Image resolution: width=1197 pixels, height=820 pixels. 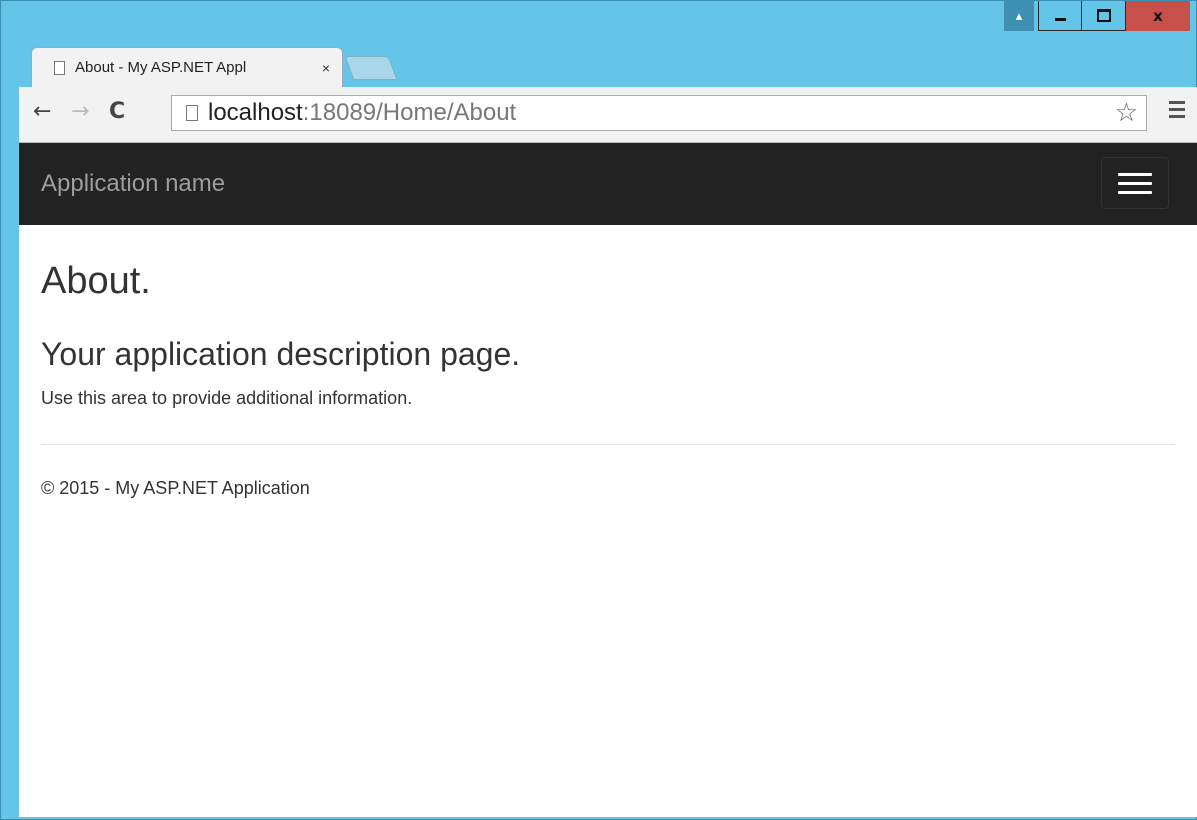 I want to click on url-host: localhost, so click(x=255, y=112).